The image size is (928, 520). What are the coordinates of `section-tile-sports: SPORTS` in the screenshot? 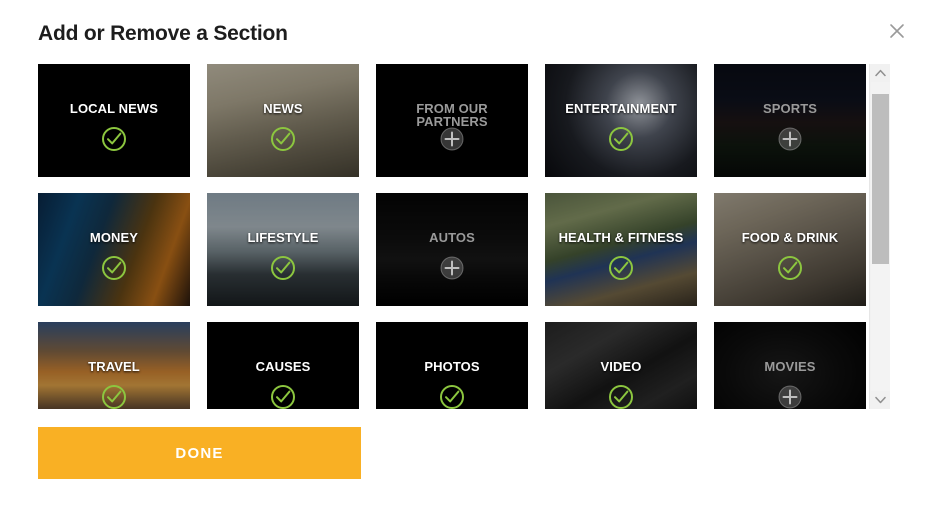 It's located at (790, 120).